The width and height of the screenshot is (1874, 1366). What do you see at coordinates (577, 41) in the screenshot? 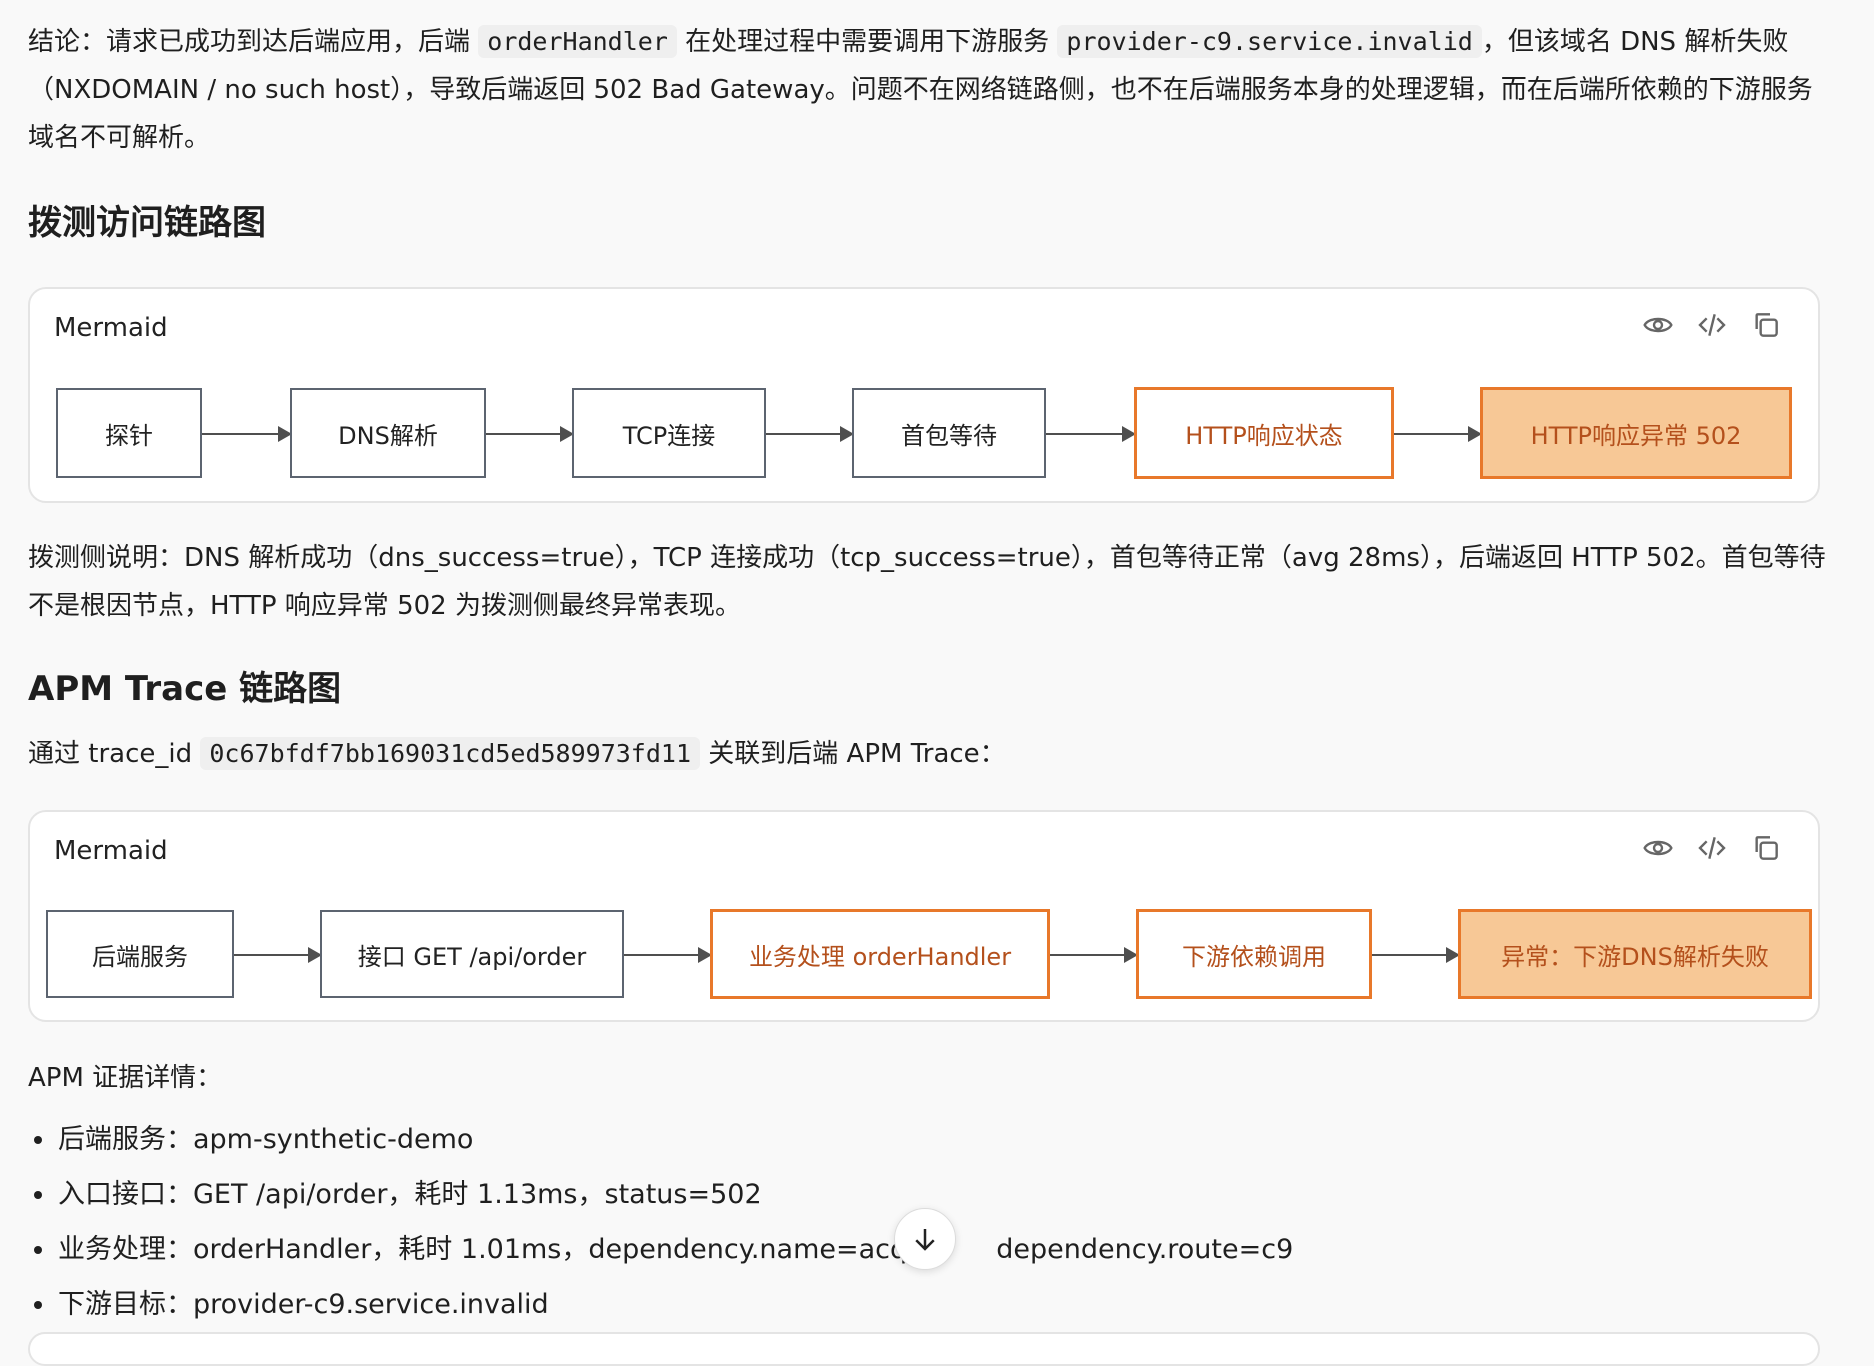
I see `code-order-handler: orderHandler` at bounding box center [577, 41].